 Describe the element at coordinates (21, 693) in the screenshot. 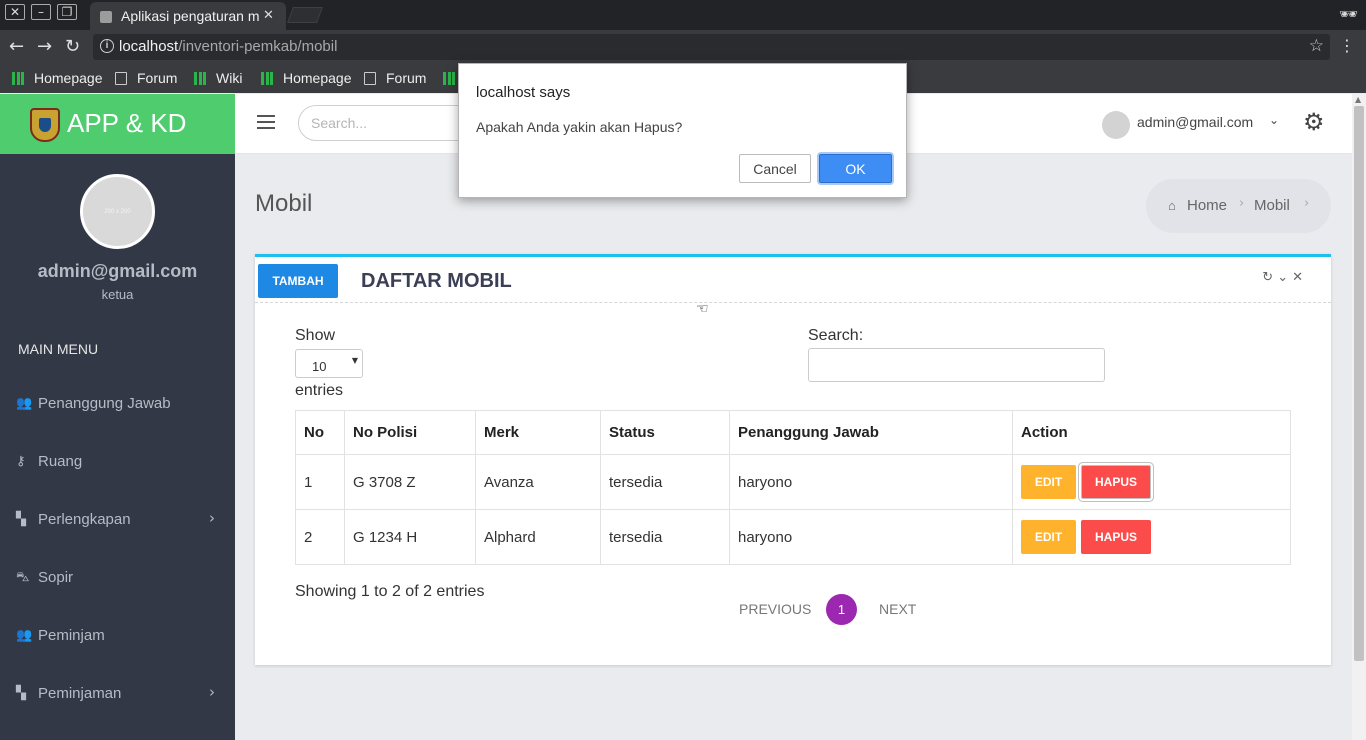

I see `widgets-icon: ▚` at that location.